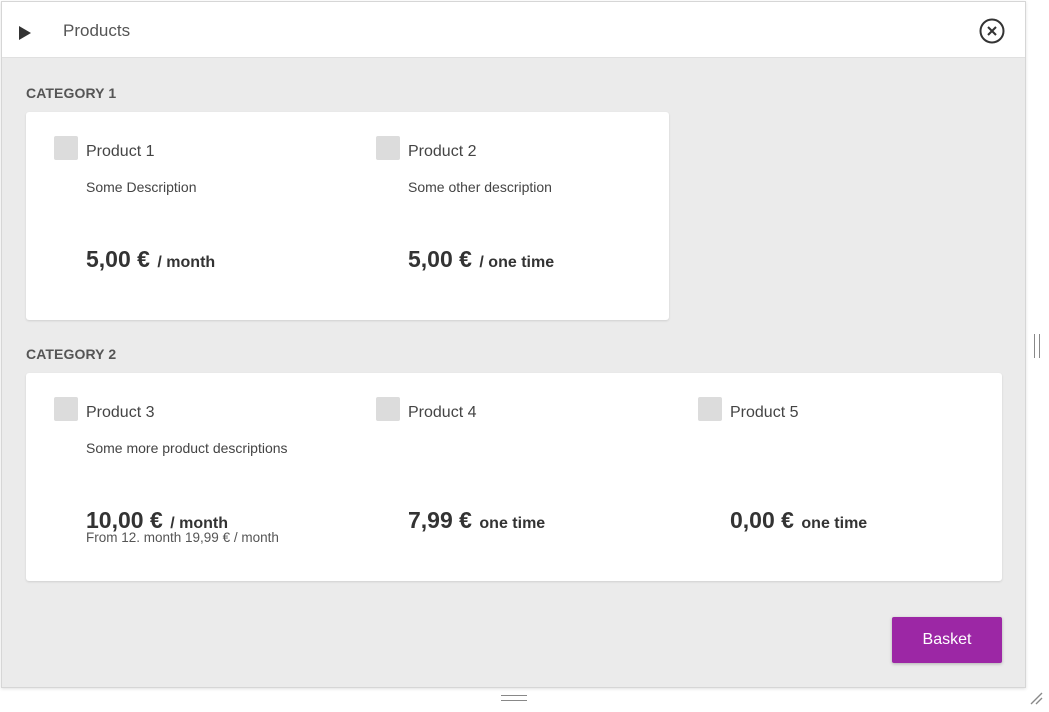 The image size is (1049, 712). I want to click on play-icon, so click(25, 33).